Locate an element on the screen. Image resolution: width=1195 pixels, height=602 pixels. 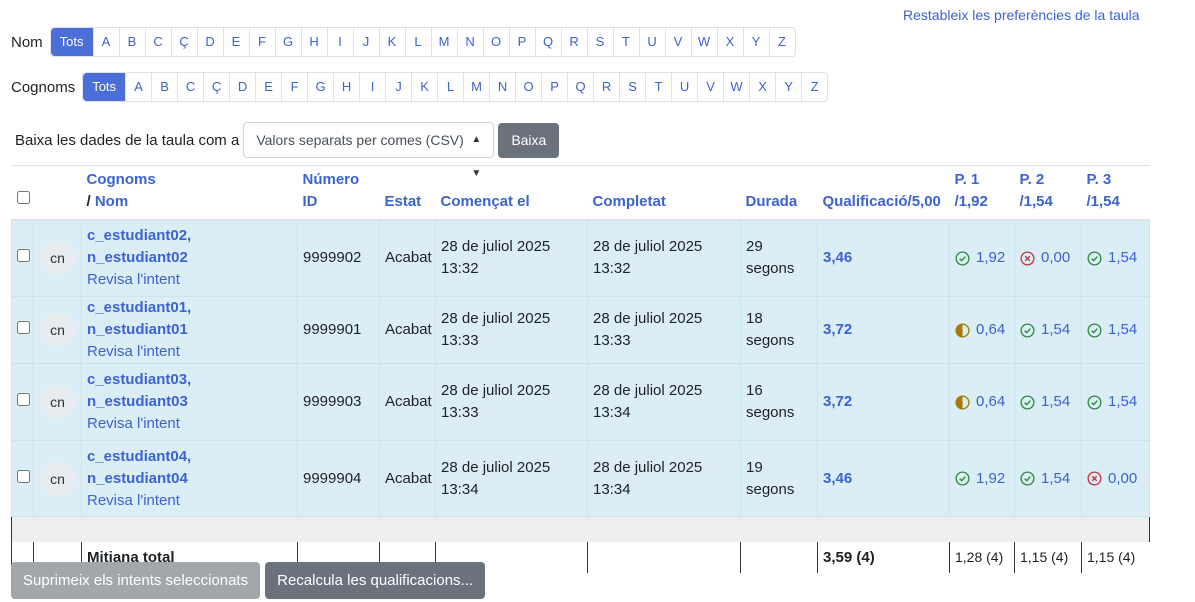
student-name-link-line2: n_estudiant03 is located at coordinates (137, 401).